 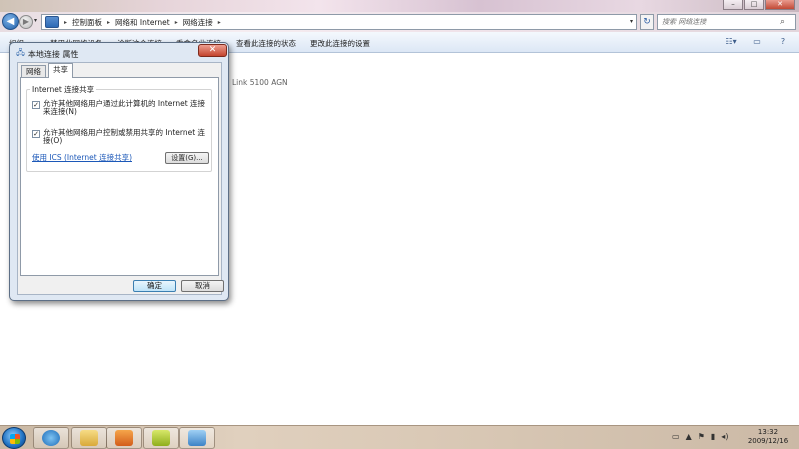 What do you see at coordinates (198, 22) in the screenshot?
I see `breadcrumb-network-connections: 网络连接` at bounding box center [198, 22].